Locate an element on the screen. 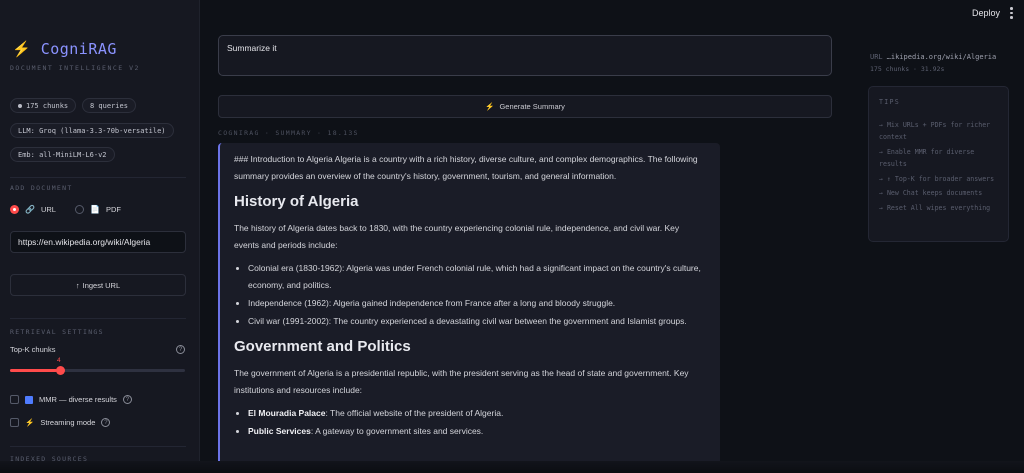 The width and height of the screenshot is (1024, 473). radio-unselected-icon is located at coordinates (79, 209).